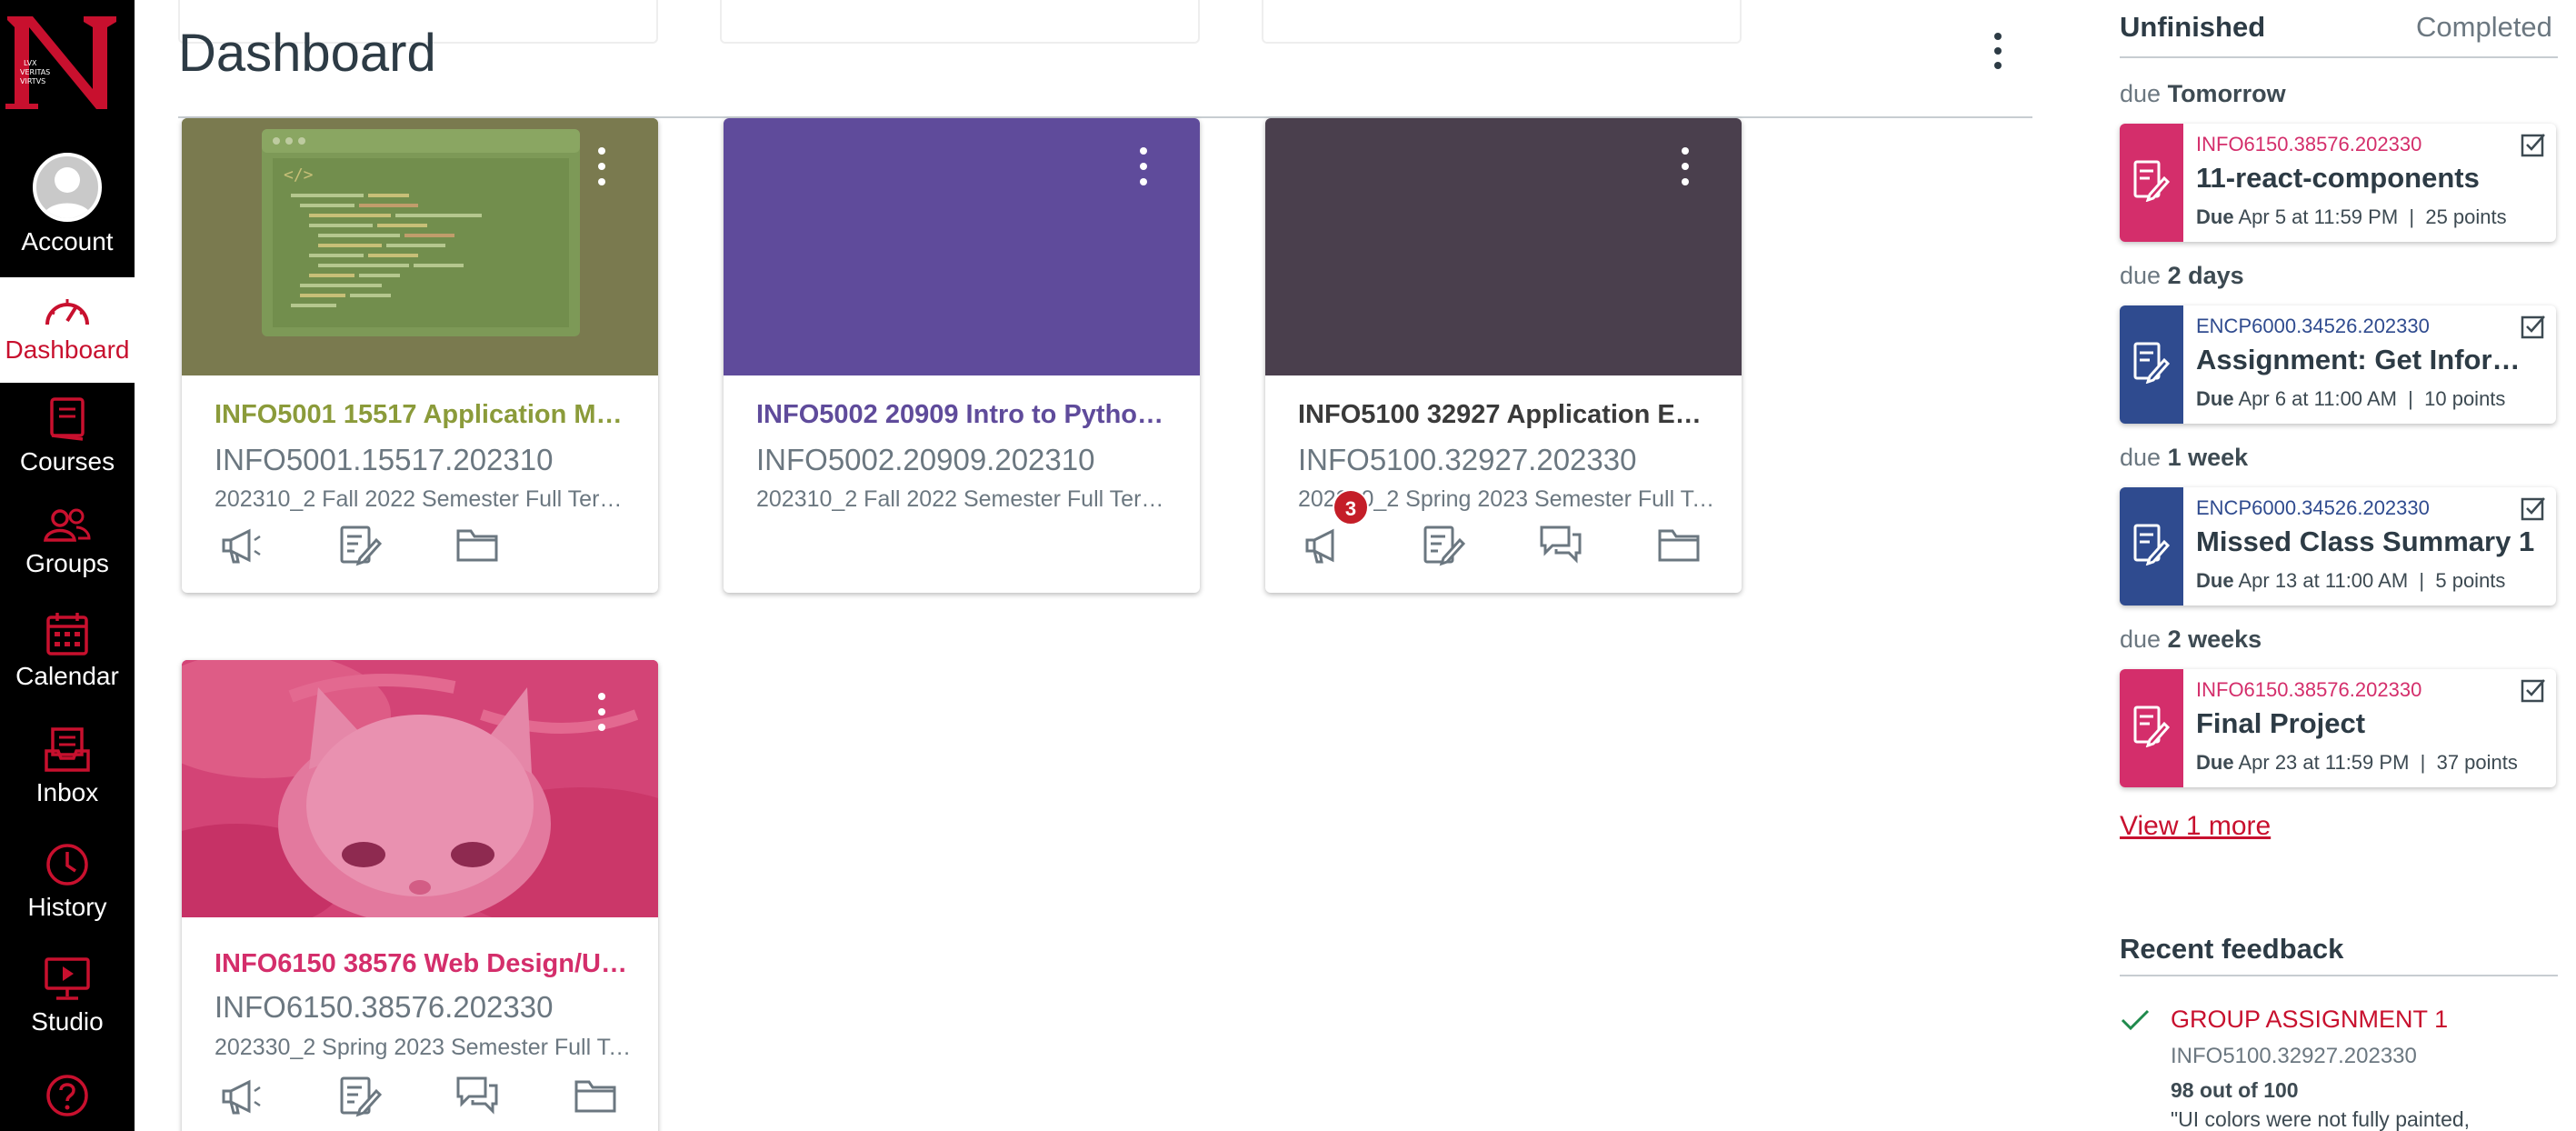 The height and width of the screenshot is (1131, 2576). I want to click on nav-item-courses: Courses, so click(67, 436).